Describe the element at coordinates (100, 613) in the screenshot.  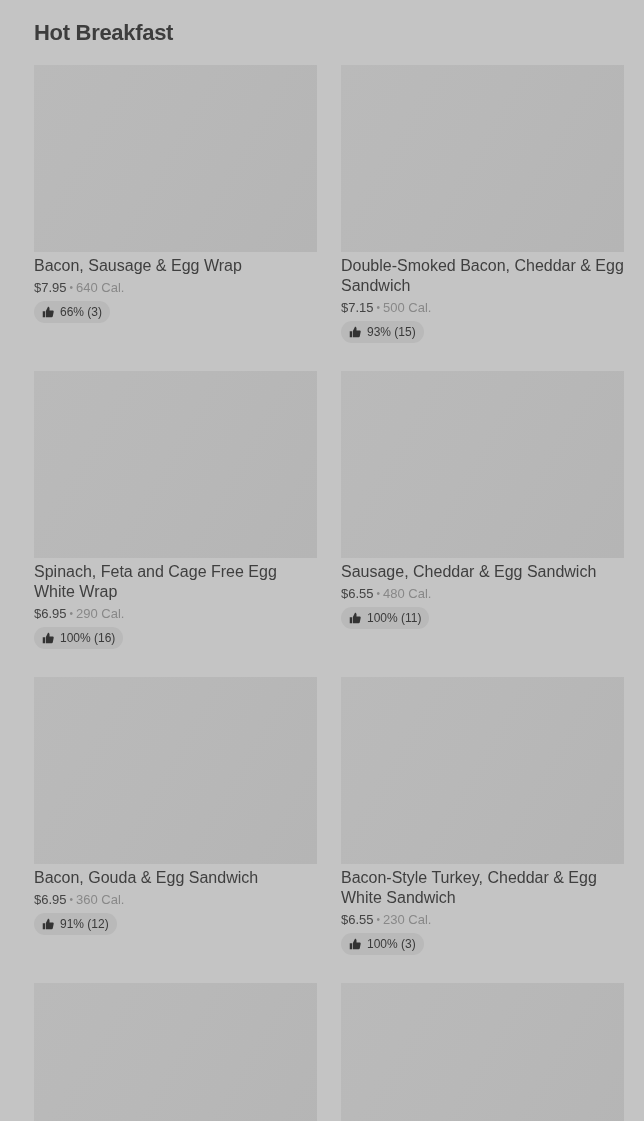
I see `item-calories: 290 Cal.` at that location.